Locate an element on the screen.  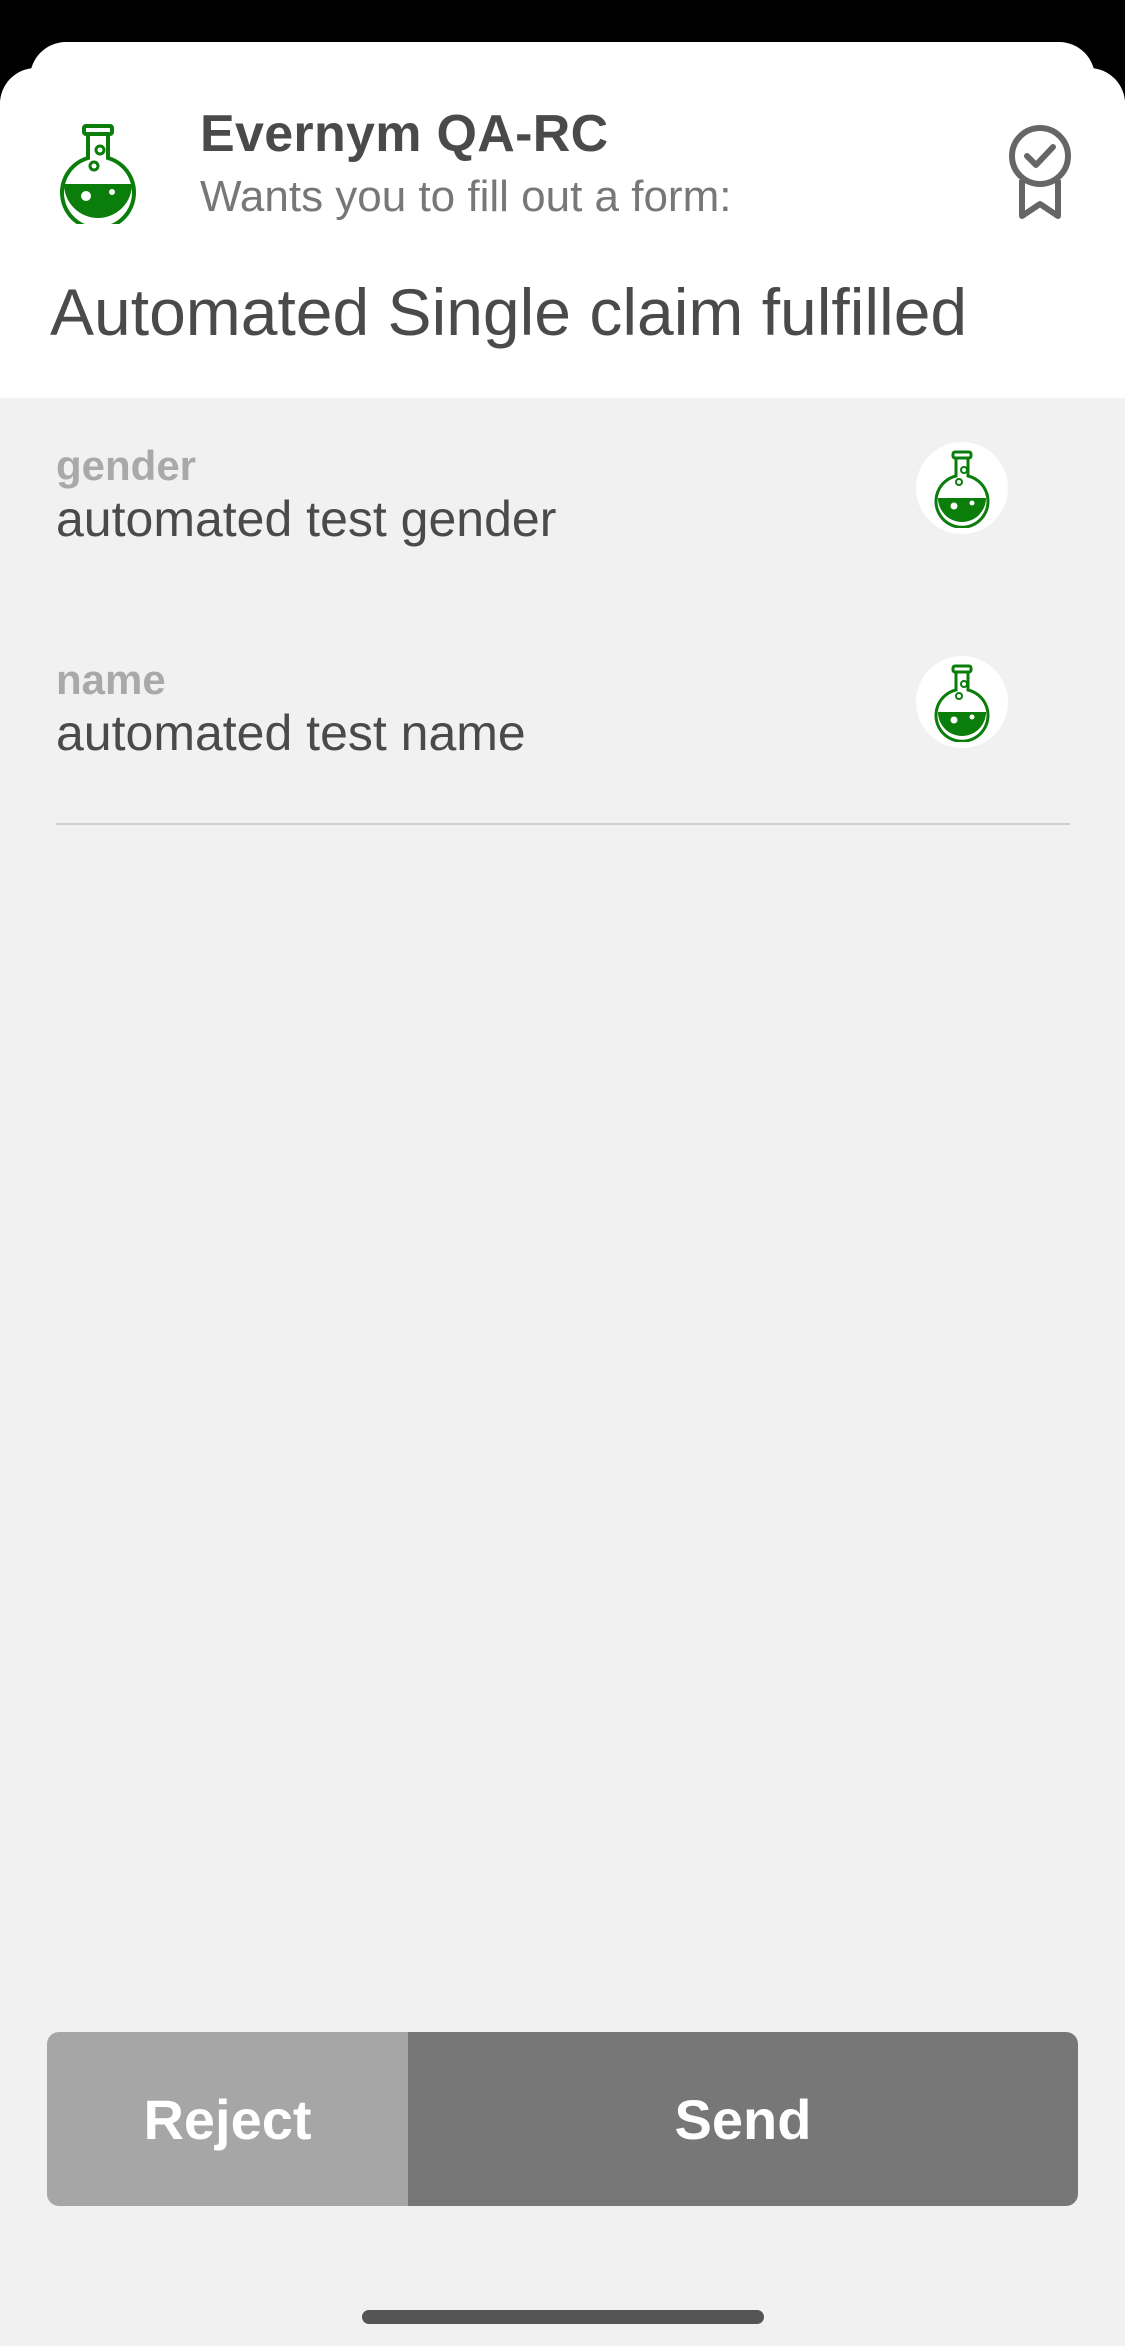
action-bar: Reject Send is located at coordinates (562, 2119).